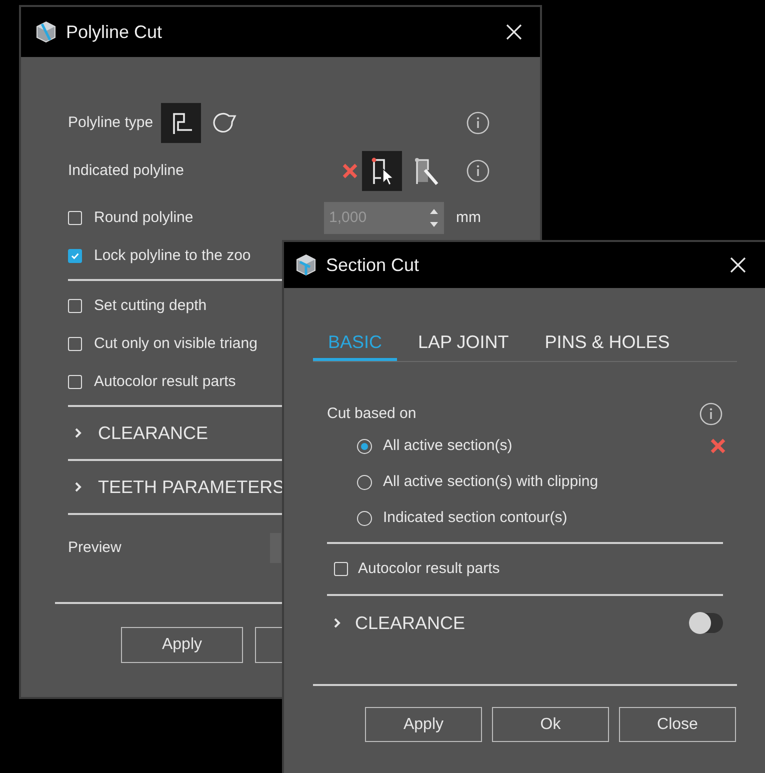 This screenshot has height=773, width=765. I want to click on check-icon, so click(75, 256).